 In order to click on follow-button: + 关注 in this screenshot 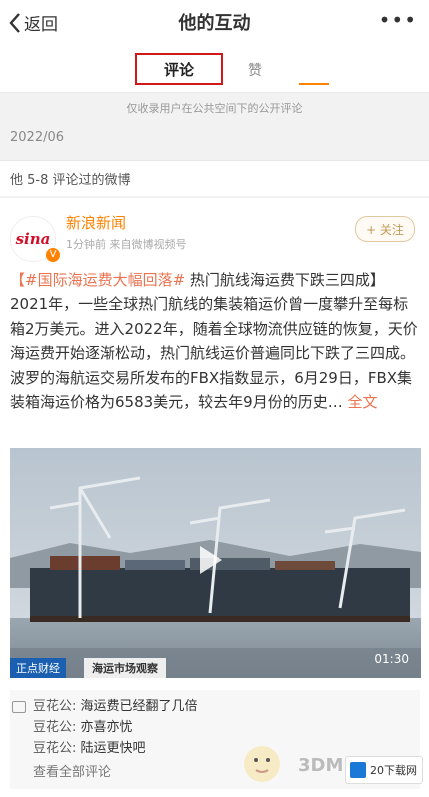, I will do `click(385, 229)`.